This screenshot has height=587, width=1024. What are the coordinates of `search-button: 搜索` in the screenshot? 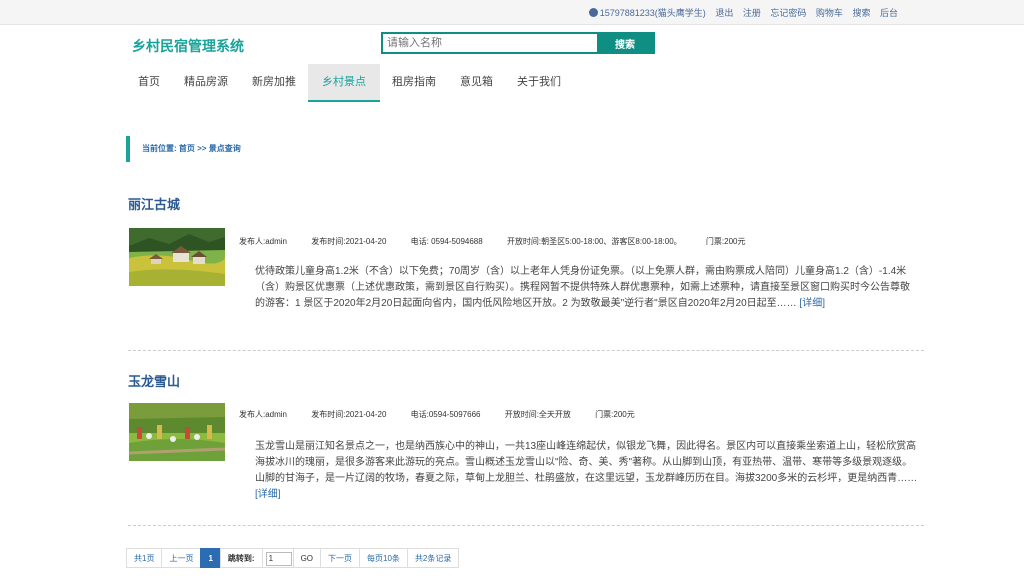 It's located at (625, 43).